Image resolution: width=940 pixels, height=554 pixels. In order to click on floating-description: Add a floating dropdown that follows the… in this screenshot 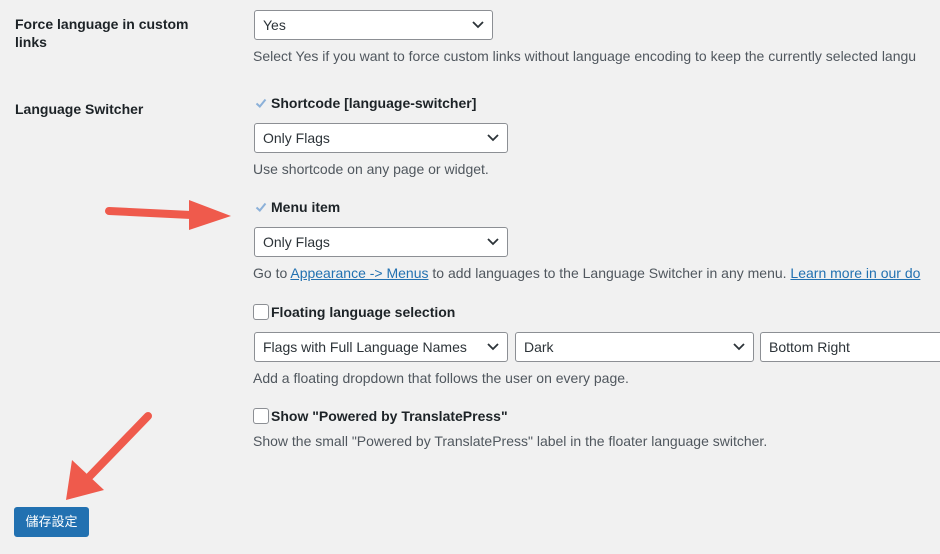, I will do `click(441, 378)`.